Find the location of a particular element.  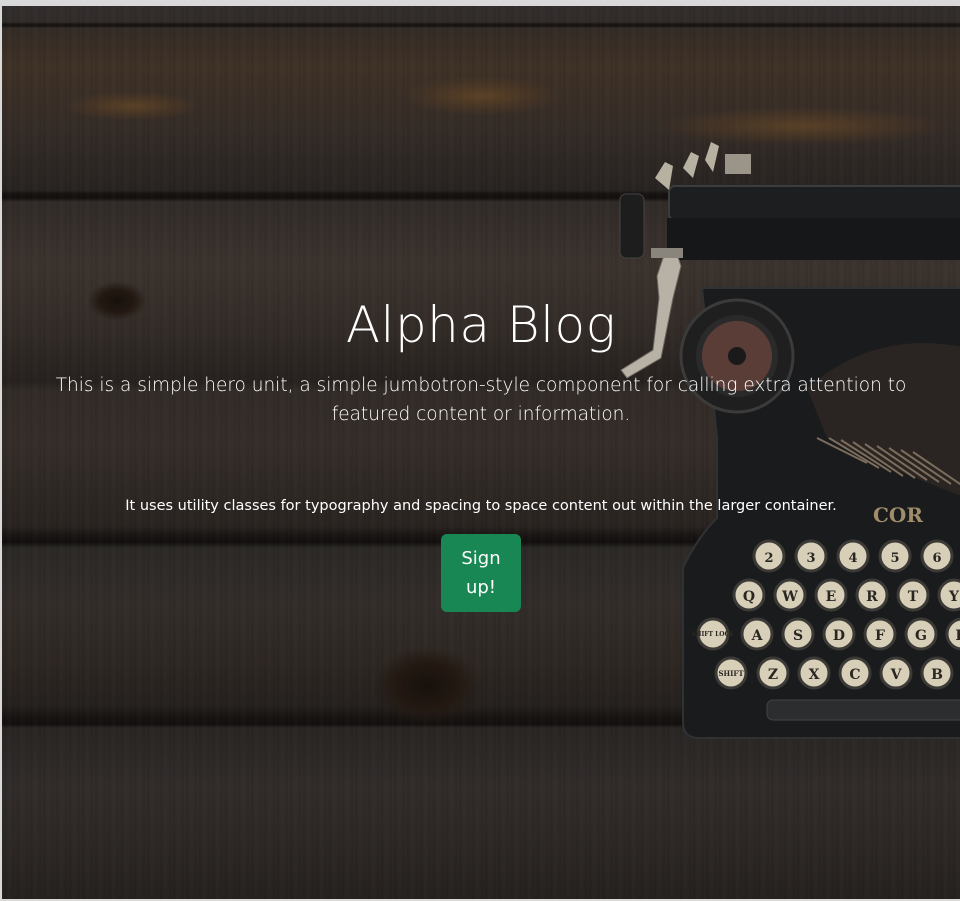

page-title: Alpha Blog is located at coordinates (481, 325).